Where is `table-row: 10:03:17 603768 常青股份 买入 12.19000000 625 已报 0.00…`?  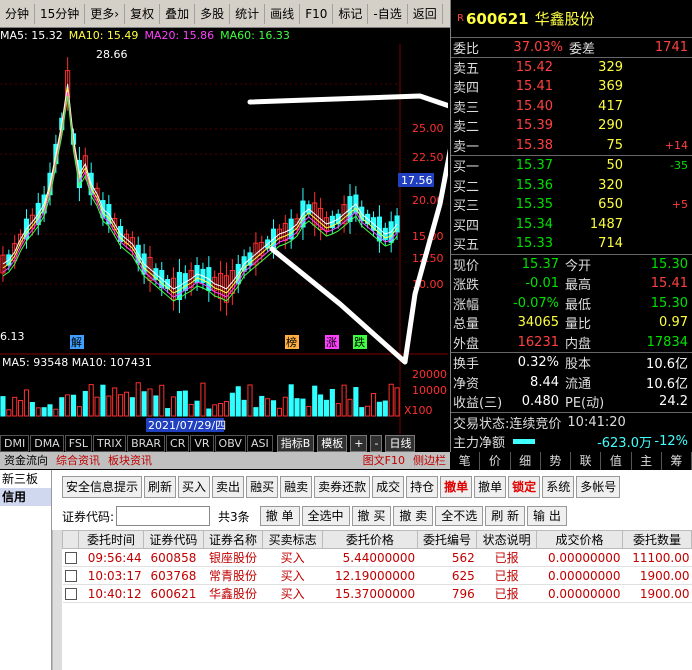 table-row: 10:03:17 603768 常青股份 买入 12.19000000 625 已报 0.00… is located at coordinates (377, 575).